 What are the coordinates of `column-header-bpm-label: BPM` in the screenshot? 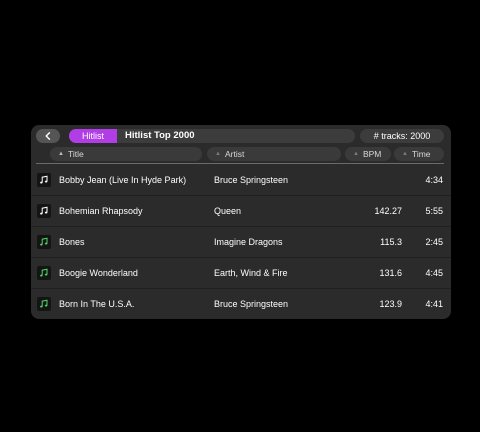 It's located at (372, 154).